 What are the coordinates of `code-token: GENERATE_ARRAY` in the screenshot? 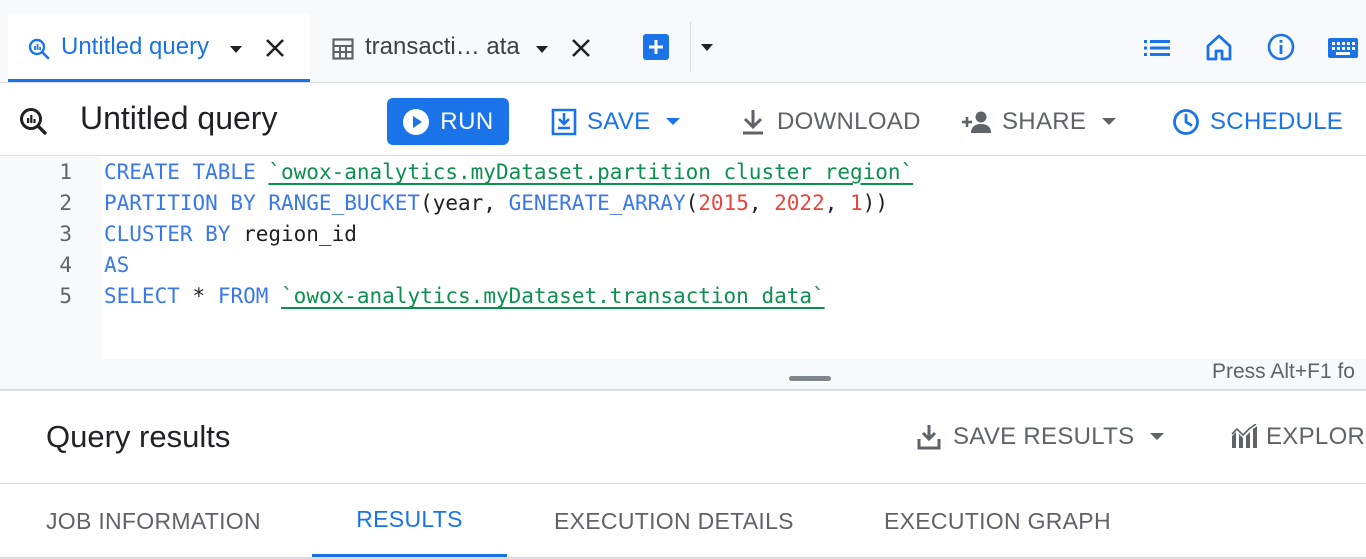 It's located at (597, 203).